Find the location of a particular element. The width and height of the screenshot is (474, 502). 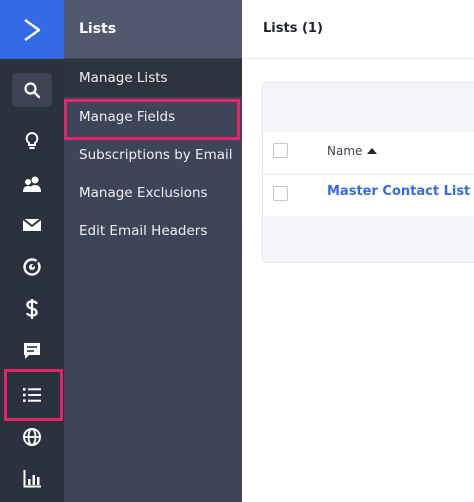

chevron-right-icon is located at coordinates (32, 29).